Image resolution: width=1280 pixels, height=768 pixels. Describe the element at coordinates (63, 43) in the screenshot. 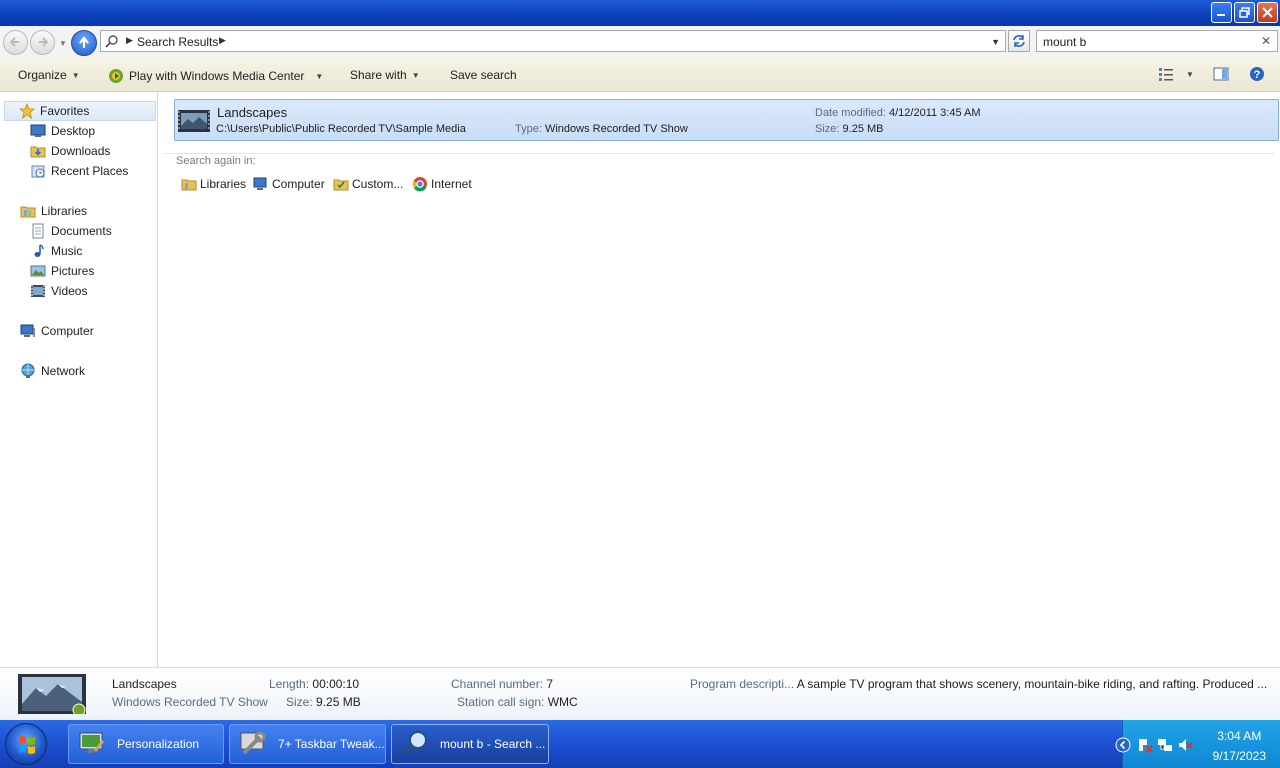

I see `recent-pages-dropdown: ▼` at that location.